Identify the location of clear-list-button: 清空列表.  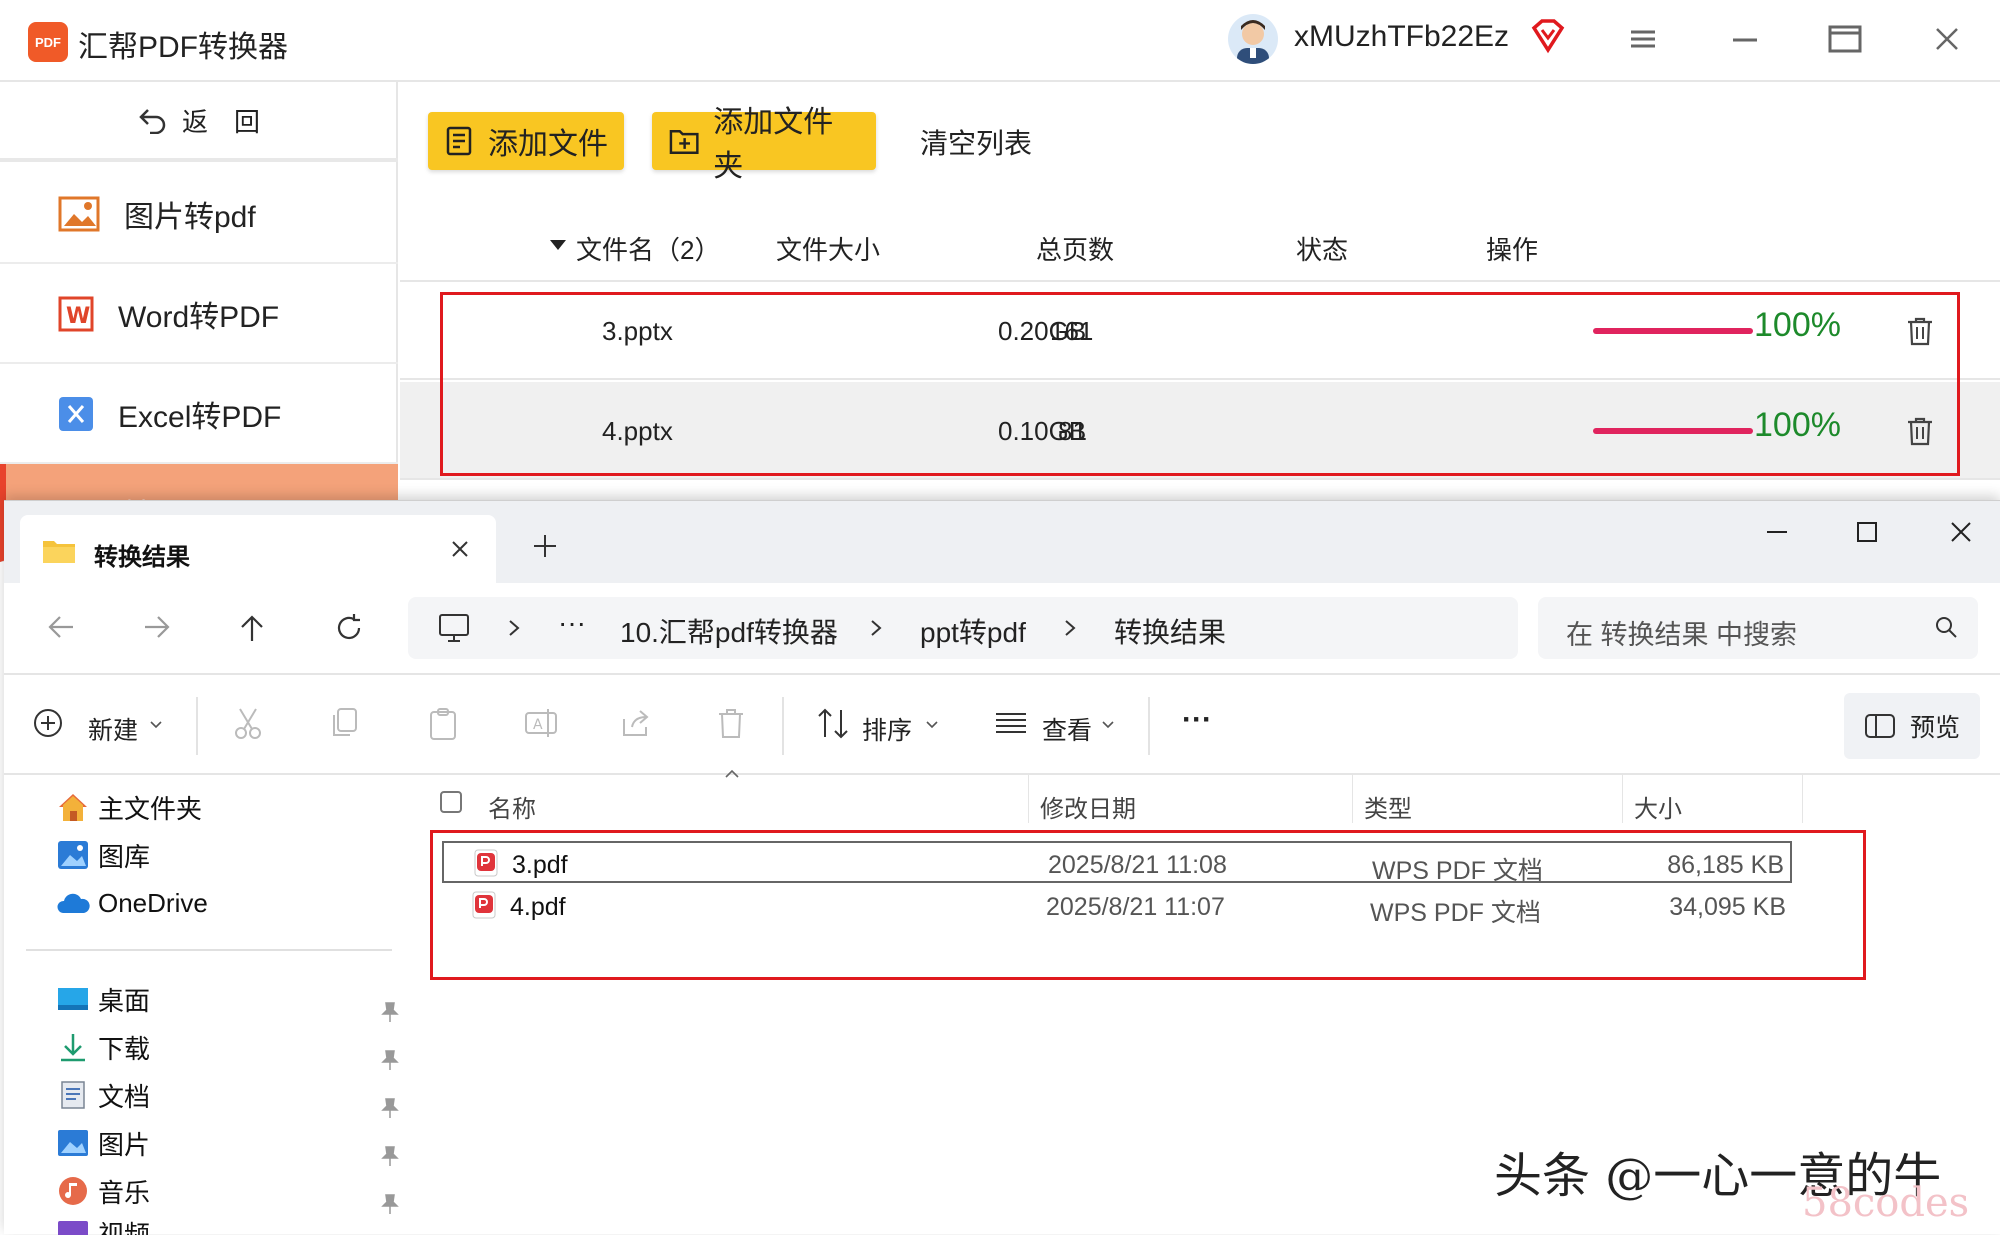
(976, 142).